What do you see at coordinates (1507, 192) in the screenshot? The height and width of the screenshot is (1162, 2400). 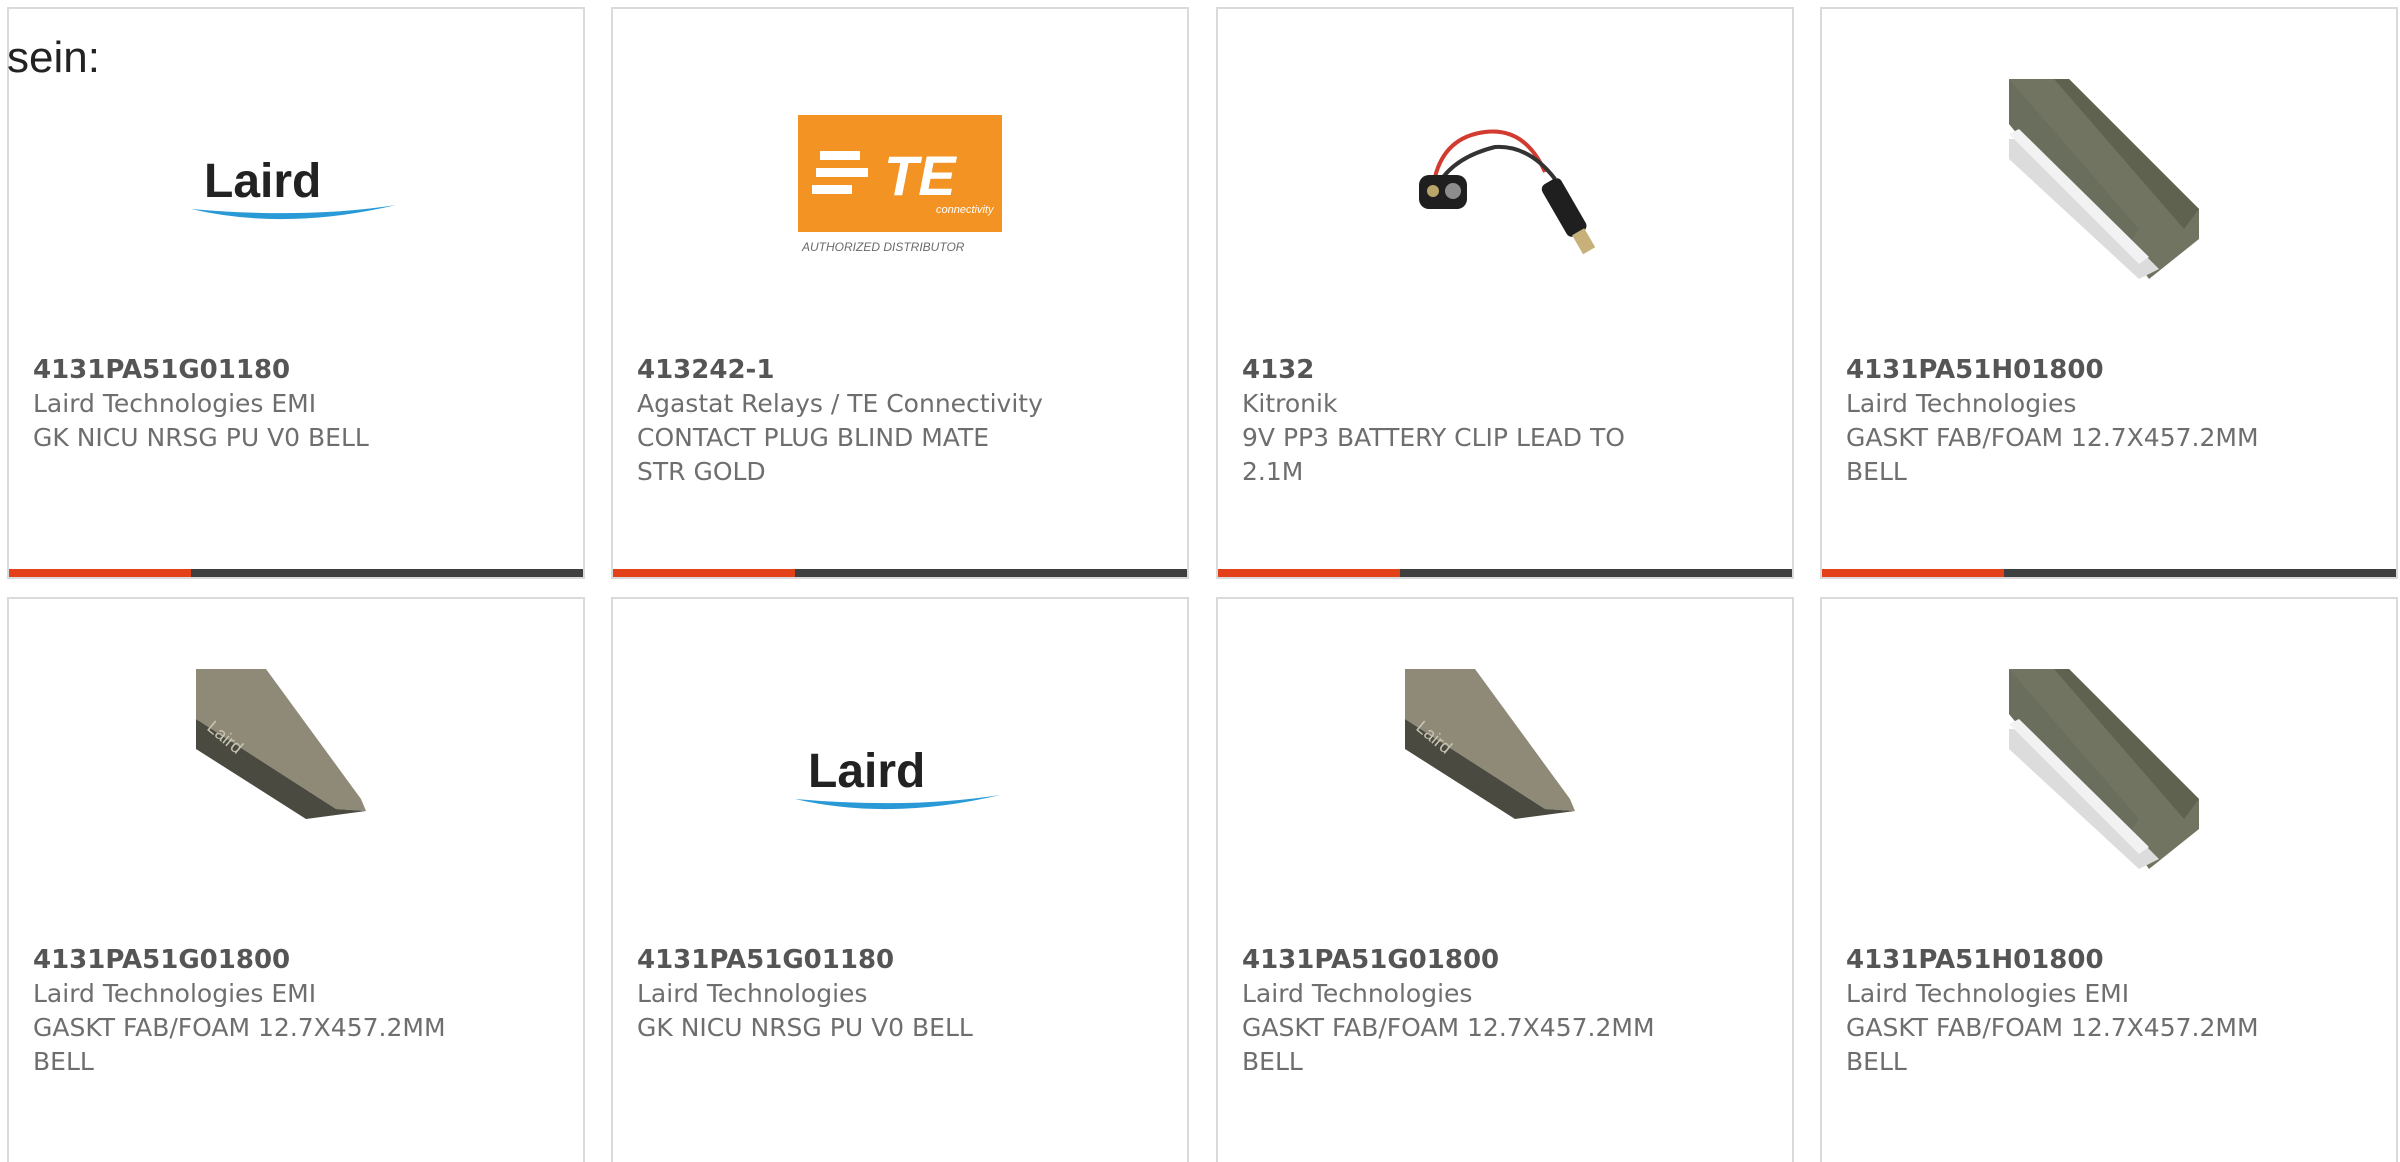 I see `battery-clip-icon` at bounding box center [1507, 192].